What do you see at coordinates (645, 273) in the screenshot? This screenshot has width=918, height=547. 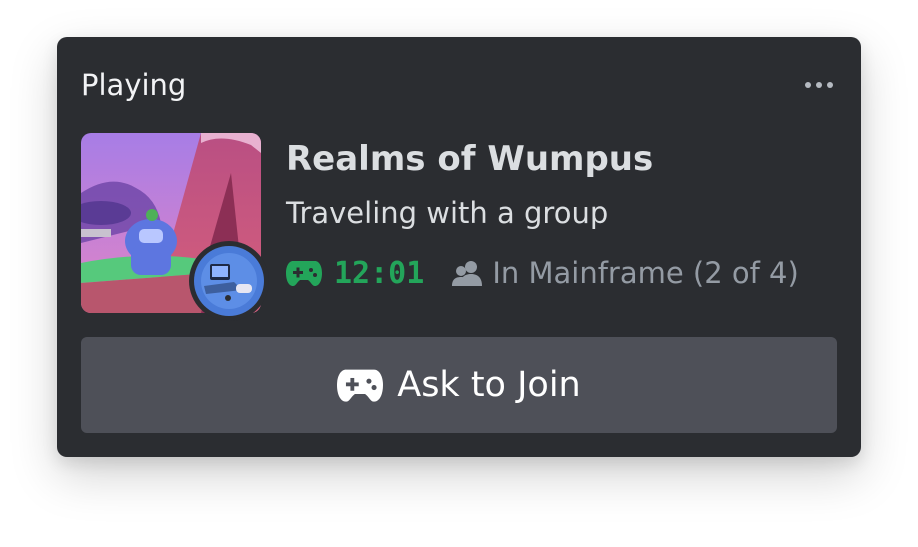 I see `party-status: In Mainframe (2 of 4)` at bounding box center [645, 273].